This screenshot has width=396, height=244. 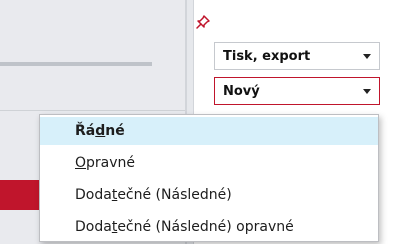 I want to click on menu-item-dodatecne: Dodatečné (Následné), so click(x=209, y=195).